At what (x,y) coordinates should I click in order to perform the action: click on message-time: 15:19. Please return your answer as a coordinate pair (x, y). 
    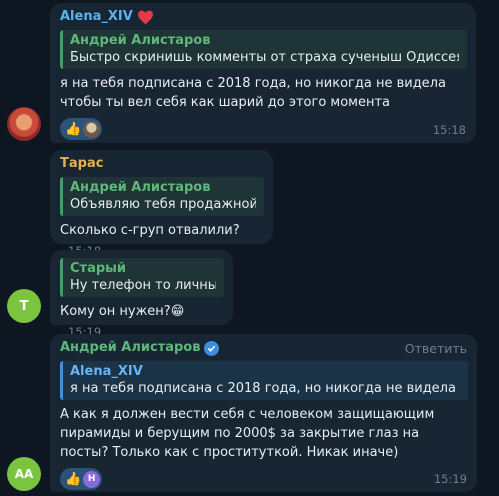
    Looking at the image, I should click on (450, 479).